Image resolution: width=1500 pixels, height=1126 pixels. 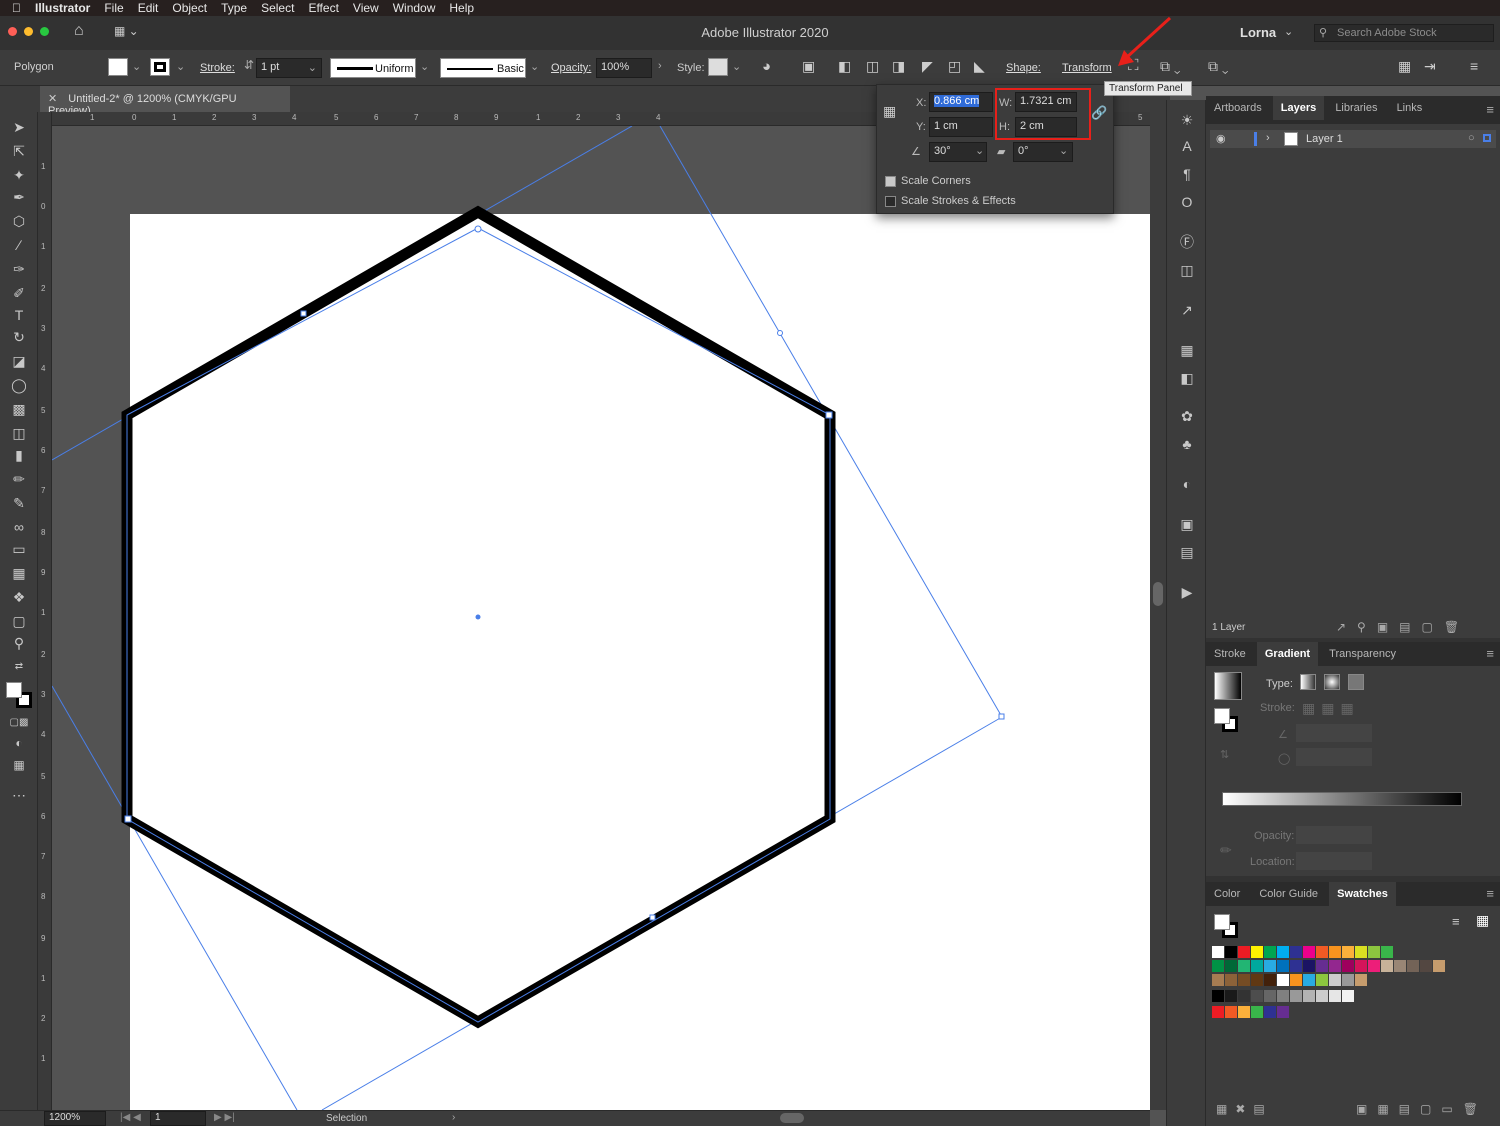 What do you see at coordinates (44, 31) in the screenshot?
I see `zoom-window-button` at bounding box center [44, 31].